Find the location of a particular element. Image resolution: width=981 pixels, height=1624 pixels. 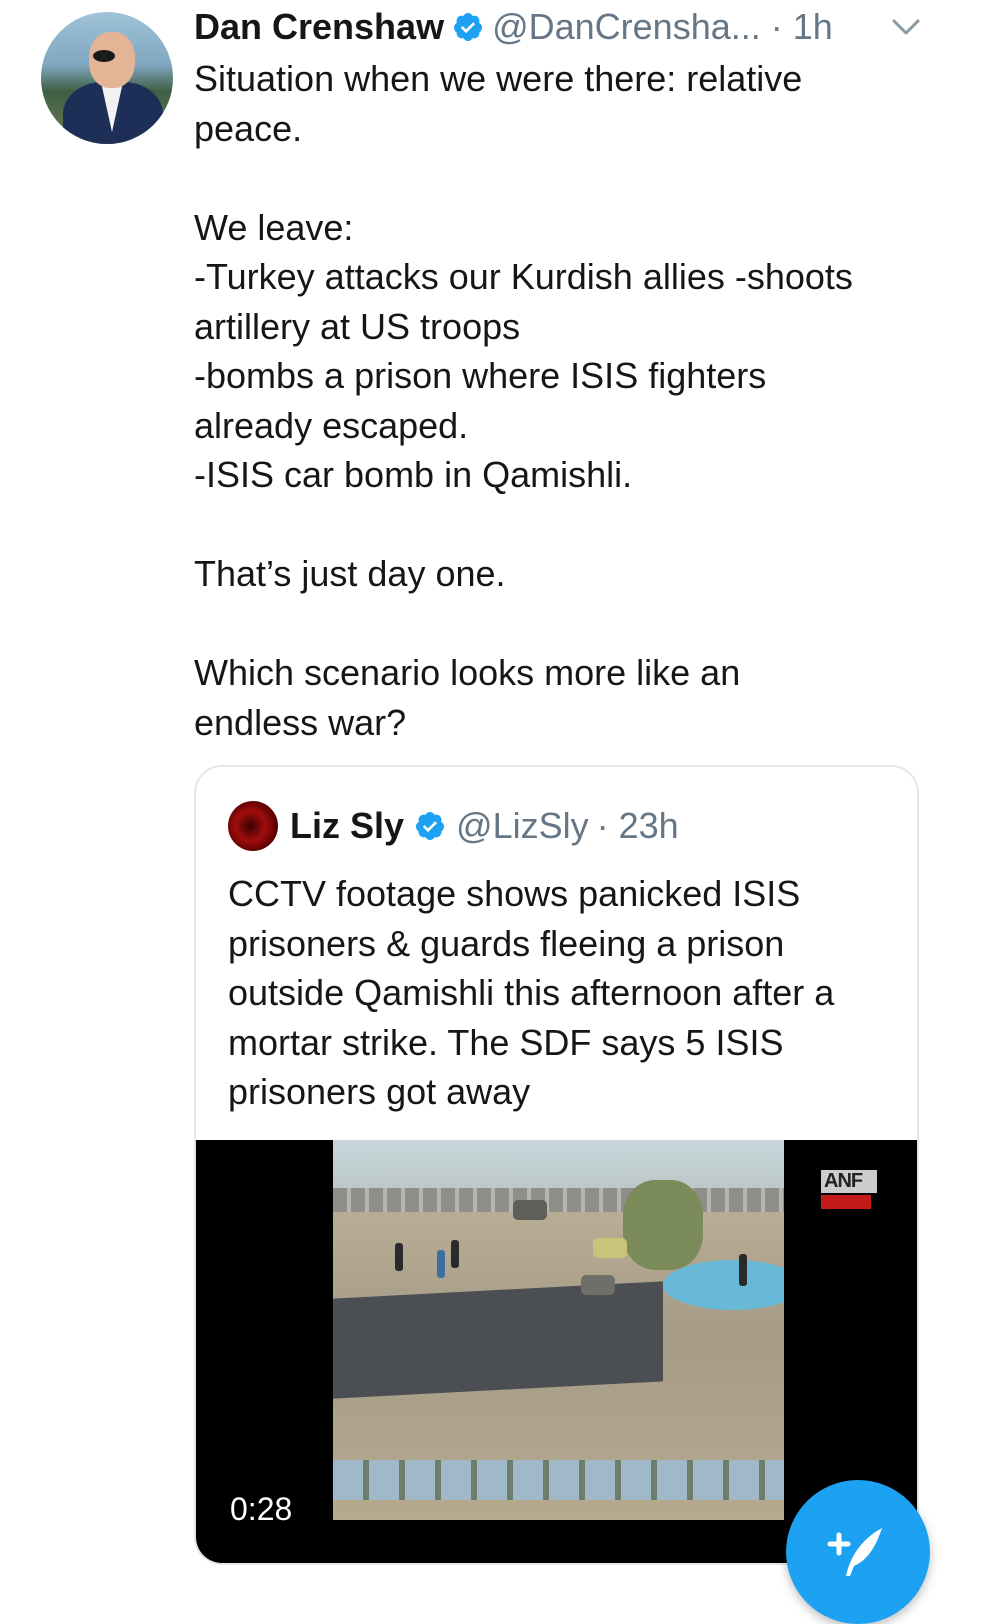

compose-tweet-icon is located at coordinates (854, 1552).